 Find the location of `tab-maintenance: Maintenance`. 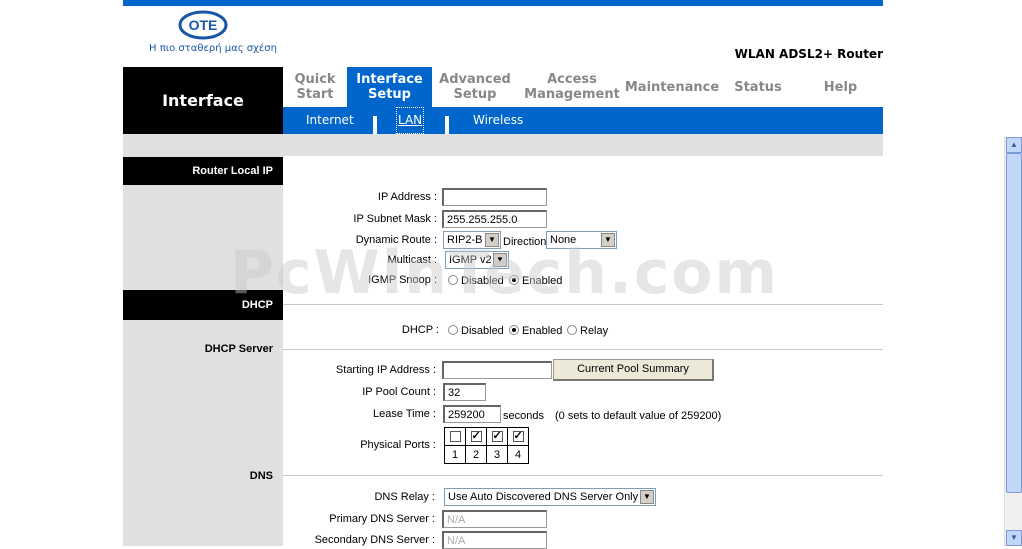

tab-maintenance: Maintenance is located at coordinates (672, 87).